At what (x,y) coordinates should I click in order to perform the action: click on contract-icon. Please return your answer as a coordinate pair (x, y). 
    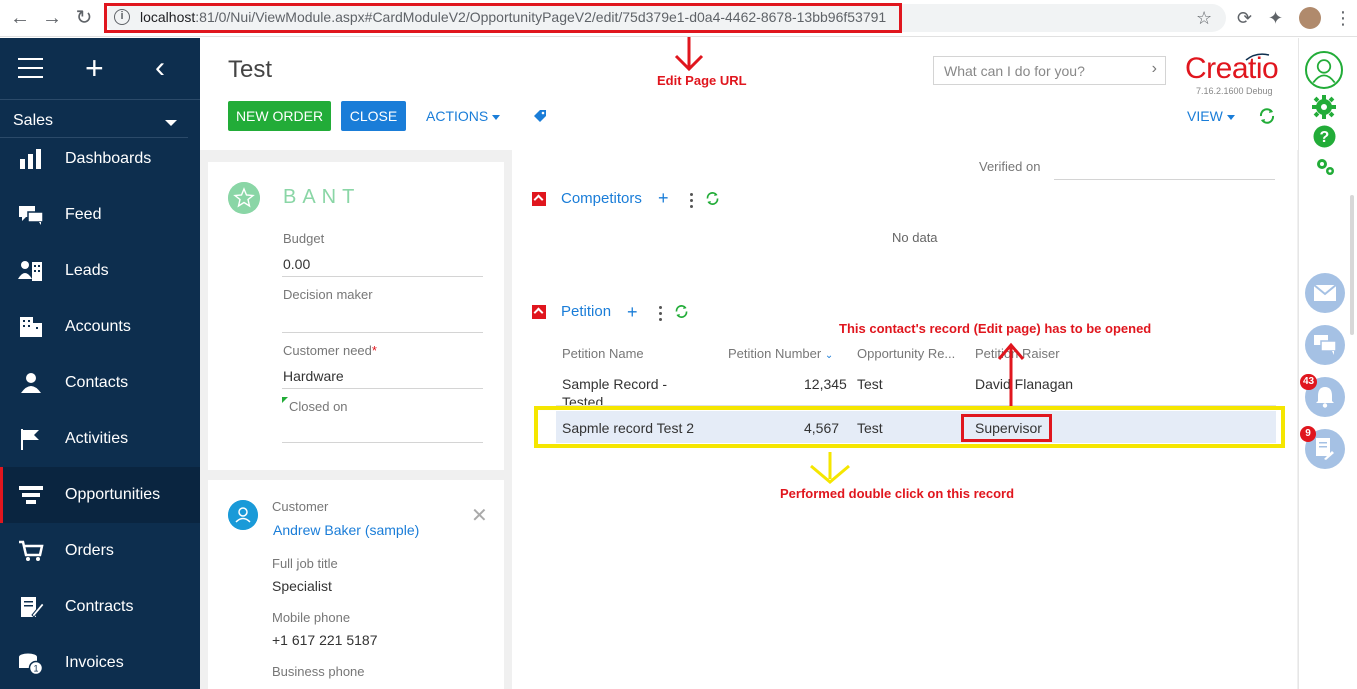
    Looking at the image, I should click on (32, 607).